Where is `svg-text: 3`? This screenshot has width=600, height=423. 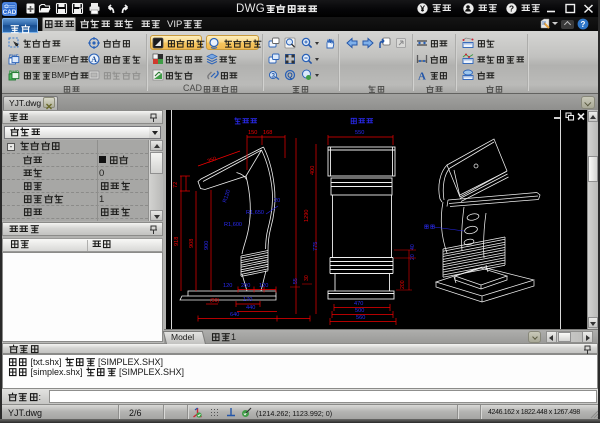
svg-text: 3 is located at coordinates (273, 76).